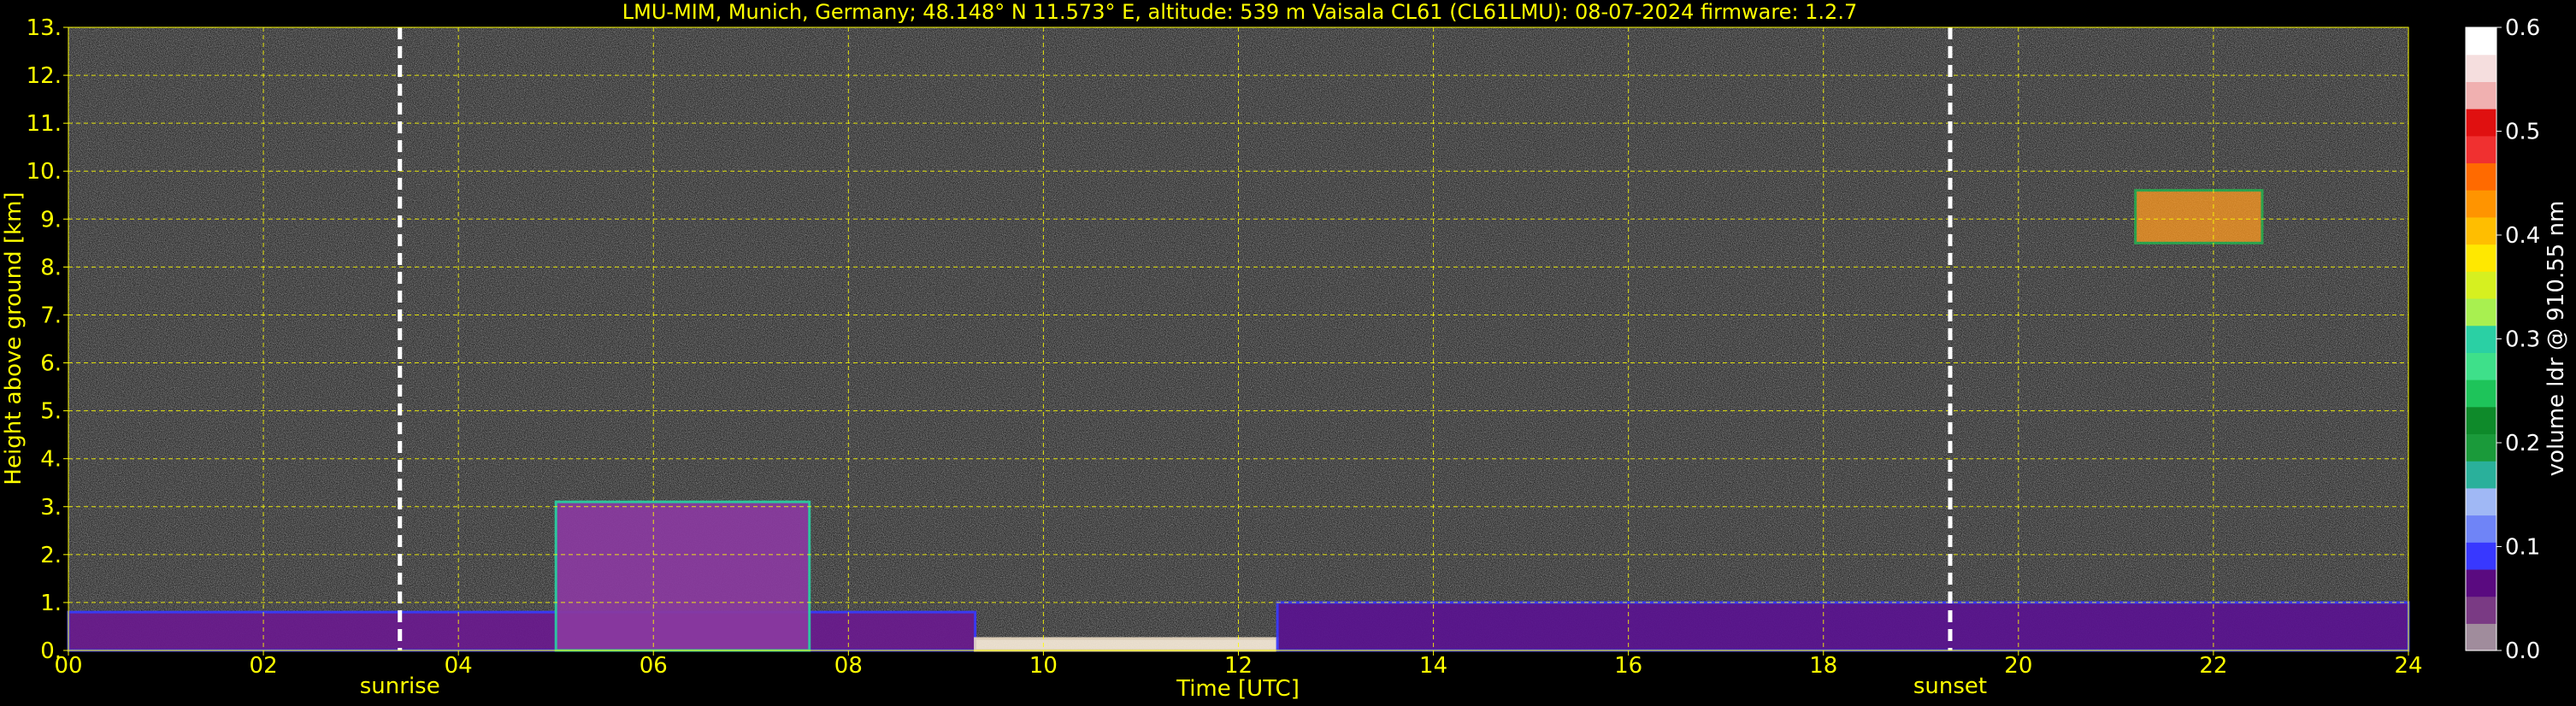 The image size is (2576, 706). Describe the element at coordinates (848, 666) in the screenshot. I see `x-tick-label: 08` at that location.